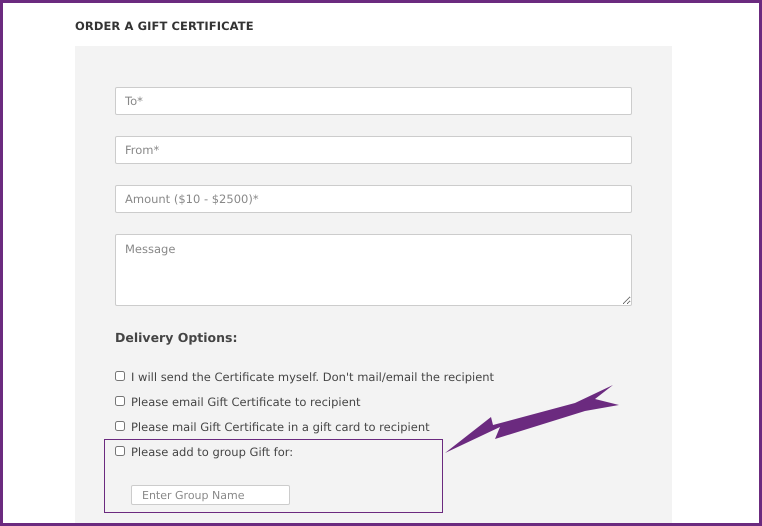 Image resolution: width=762 pixels, height=526 pixels. Describe the element at coordinates (373, 270) in the screenshot. I see `message-field: Message` at that location.